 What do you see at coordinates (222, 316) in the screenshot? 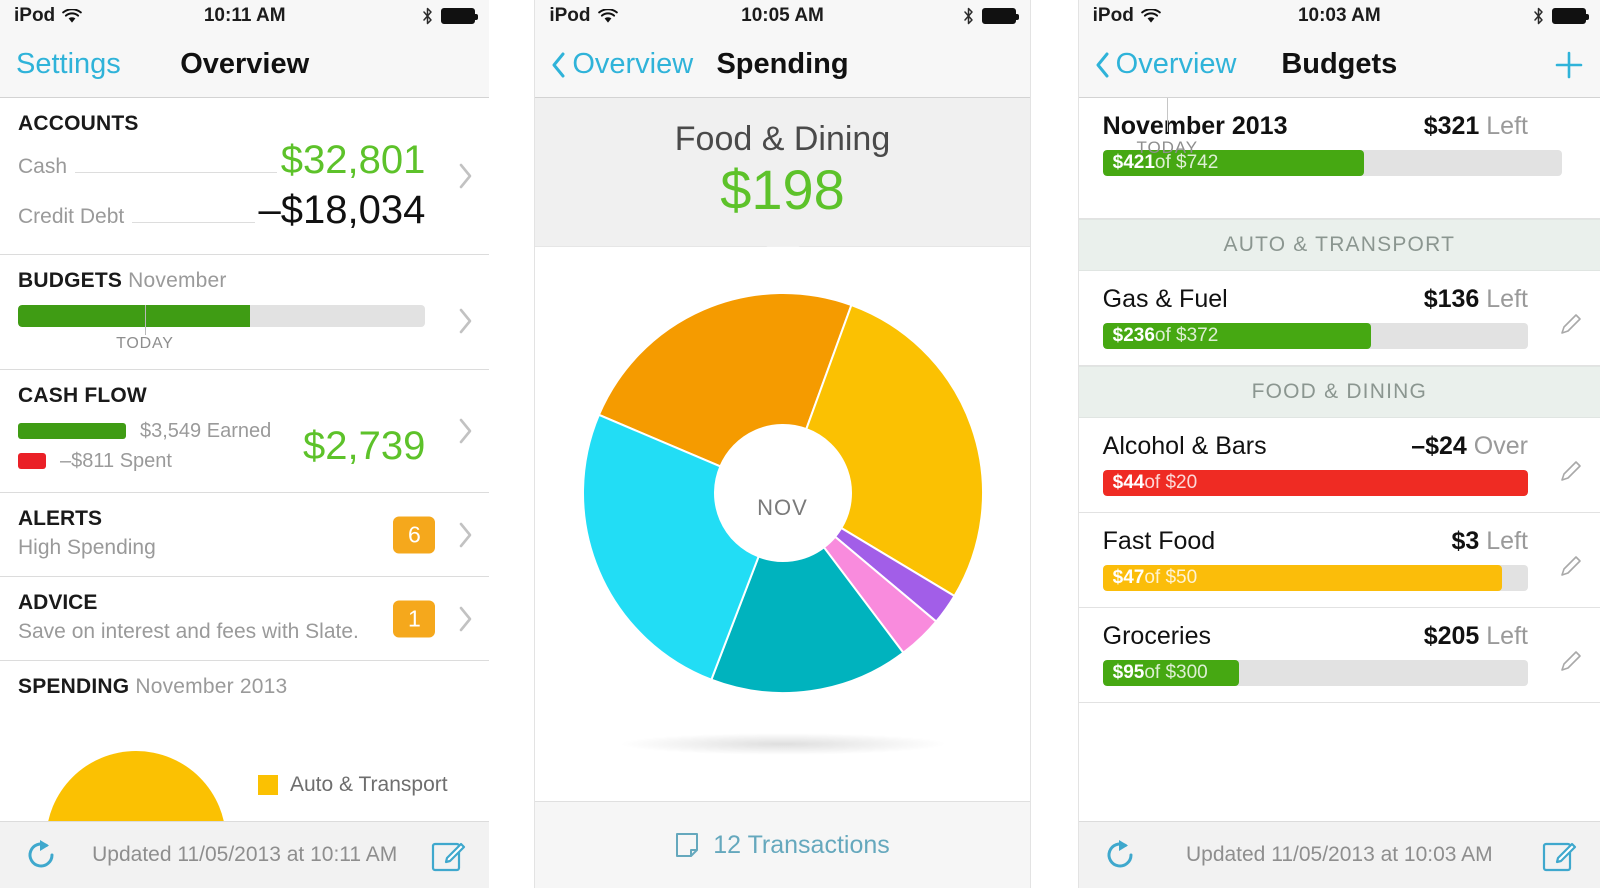
I see `budgets-progress-track` at bounding box center [222, 316].